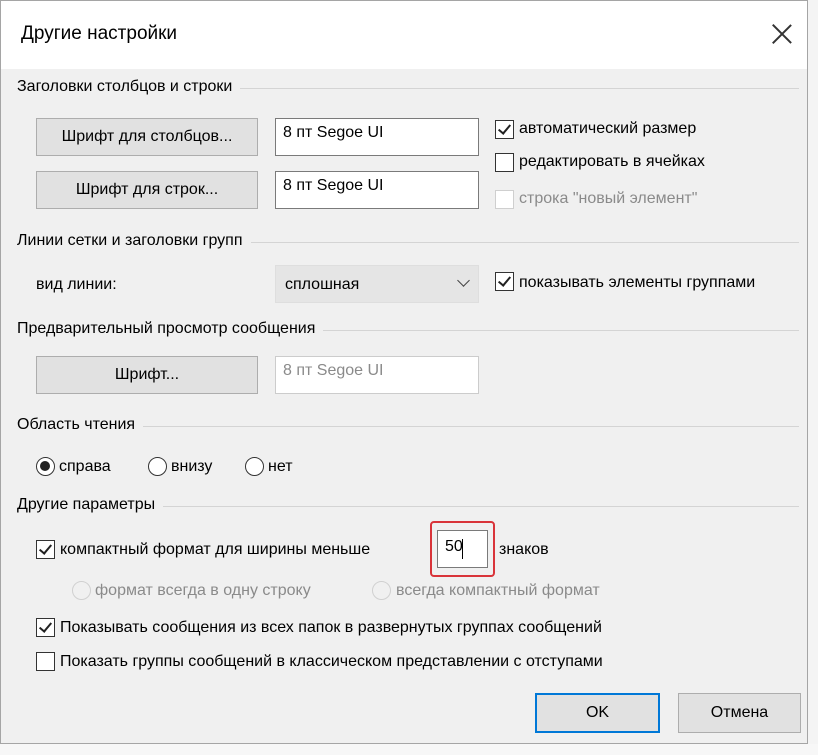  Describe the element at coordinates (85, 466) in the screenshot. I see `radio-right-label: справа` at that location.